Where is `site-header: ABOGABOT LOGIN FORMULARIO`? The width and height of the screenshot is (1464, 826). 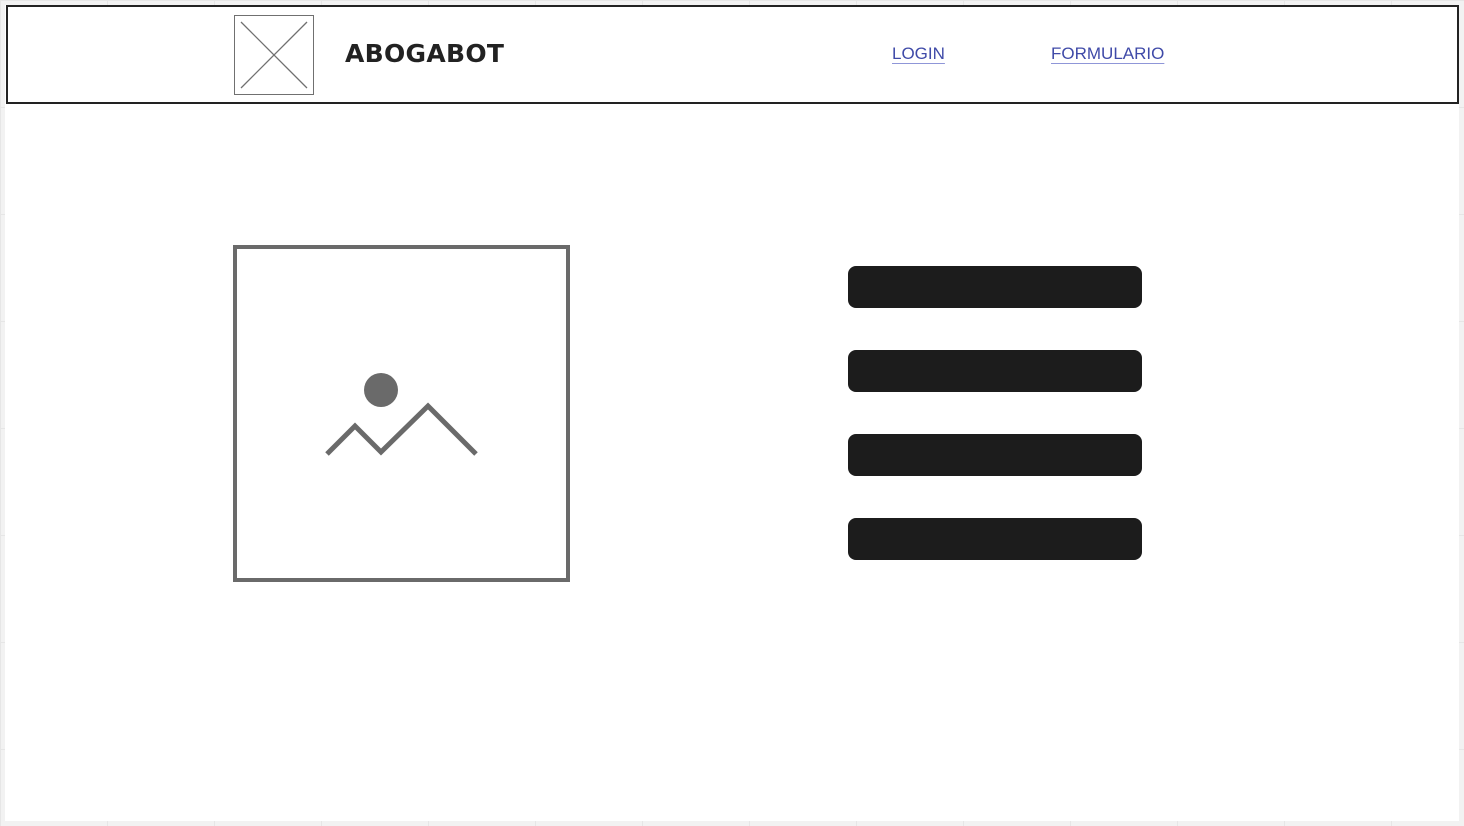
site-header: ABOGABOT LOGIN FORMULARIO is located at coordinates (732, 54).